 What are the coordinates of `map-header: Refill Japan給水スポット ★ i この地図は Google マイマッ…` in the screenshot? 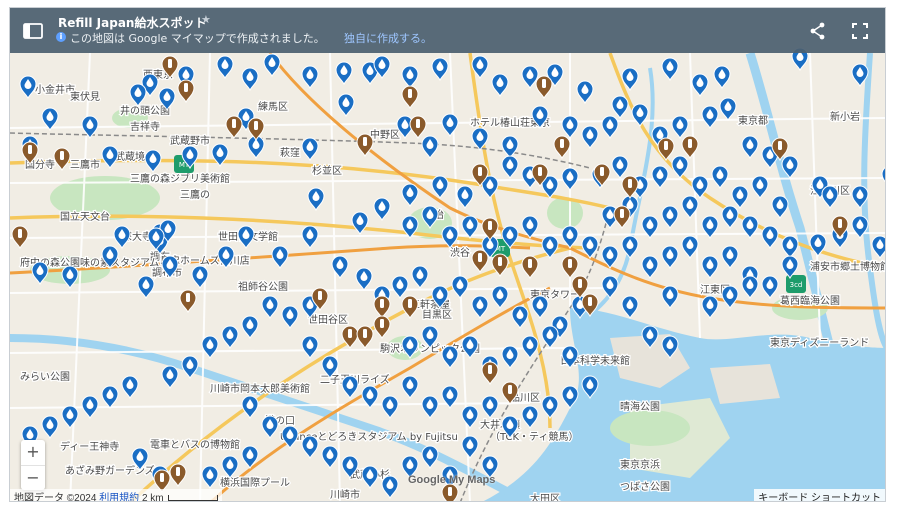 It's located at (447, 30).